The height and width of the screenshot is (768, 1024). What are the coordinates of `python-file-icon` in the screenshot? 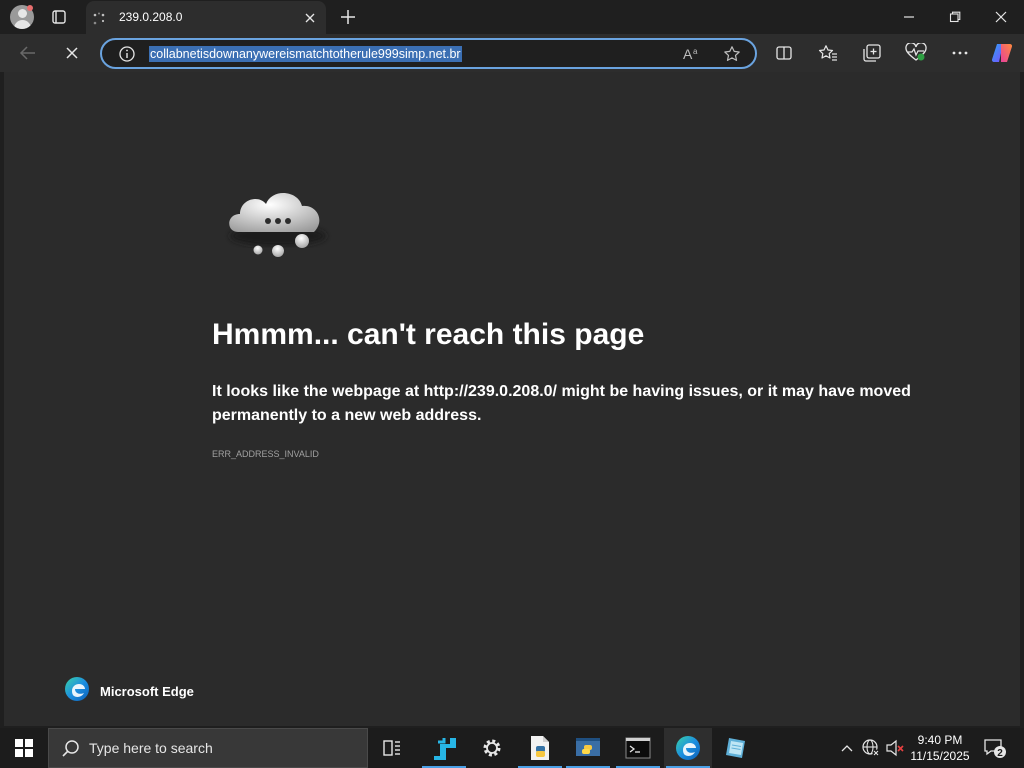 It's located at (540, 748).